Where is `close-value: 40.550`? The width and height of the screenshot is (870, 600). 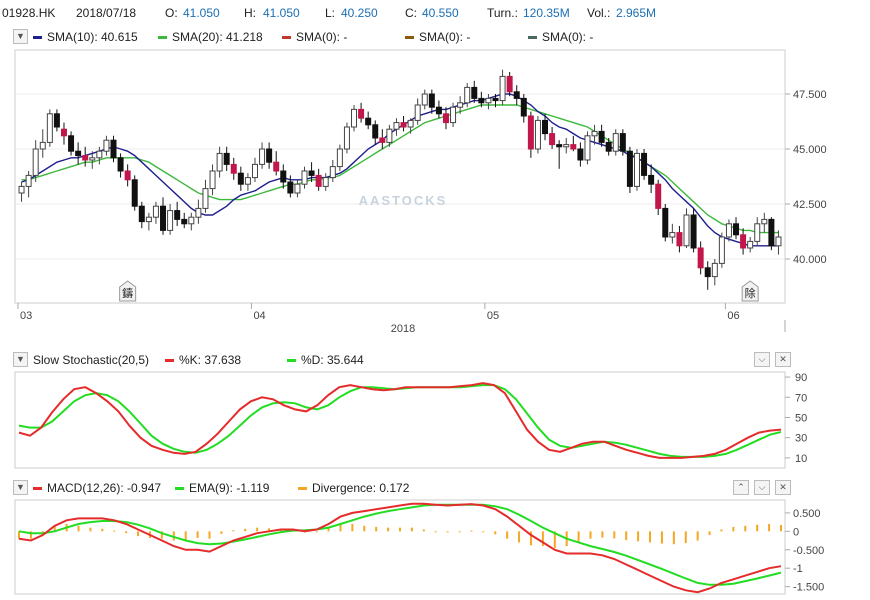 close-value: 40.550 is located at coordinates (440, 13).